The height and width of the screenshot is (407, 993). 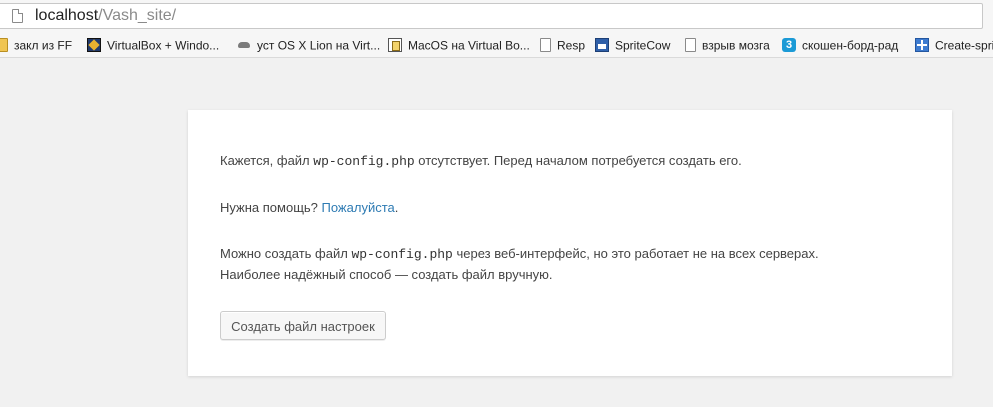 I want to click on message-text: ., so click(x=396, y=207).